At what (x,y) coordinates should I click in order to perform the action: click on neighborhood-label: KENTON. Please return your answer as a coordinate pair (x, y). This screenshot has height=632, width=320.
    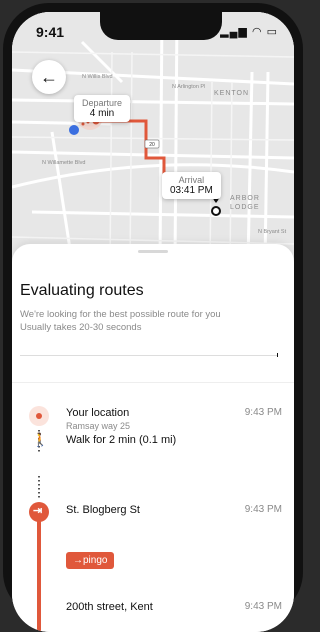
    Looking at the image, I should click on (232, 93).